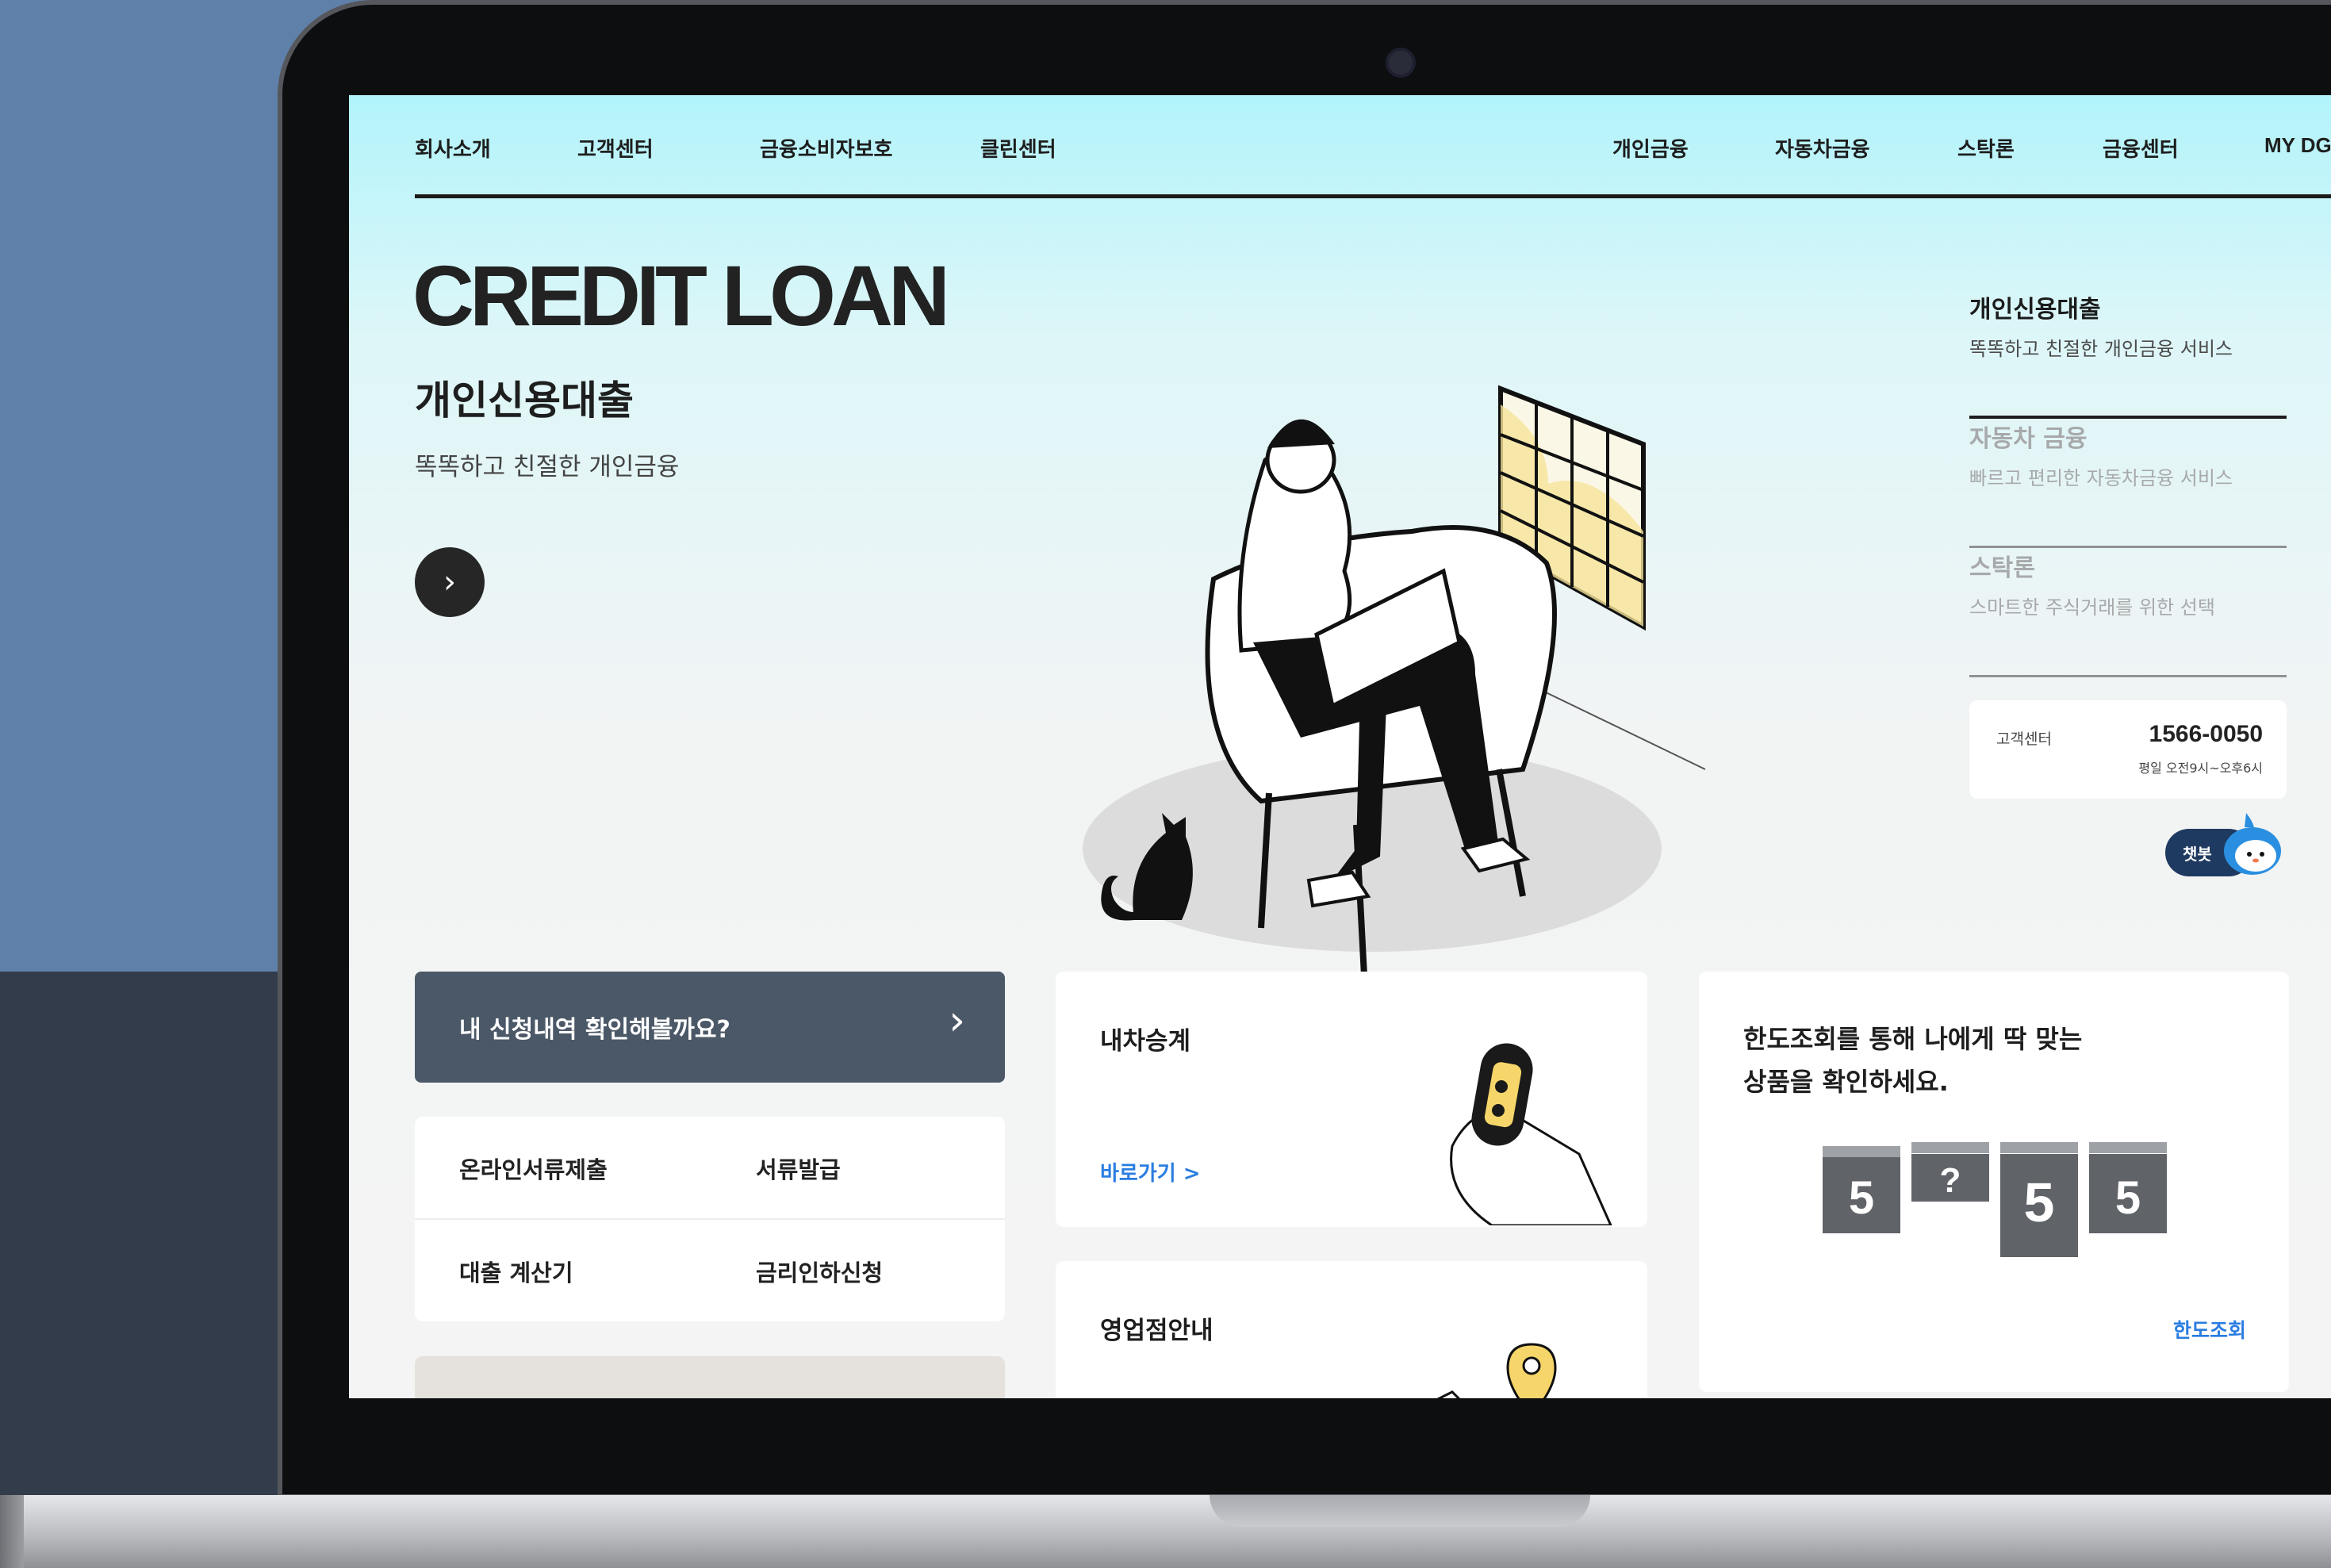 The height and width of the screenshot is (1568, 2331). I want to click on camera-icon, so click(1401, 63).